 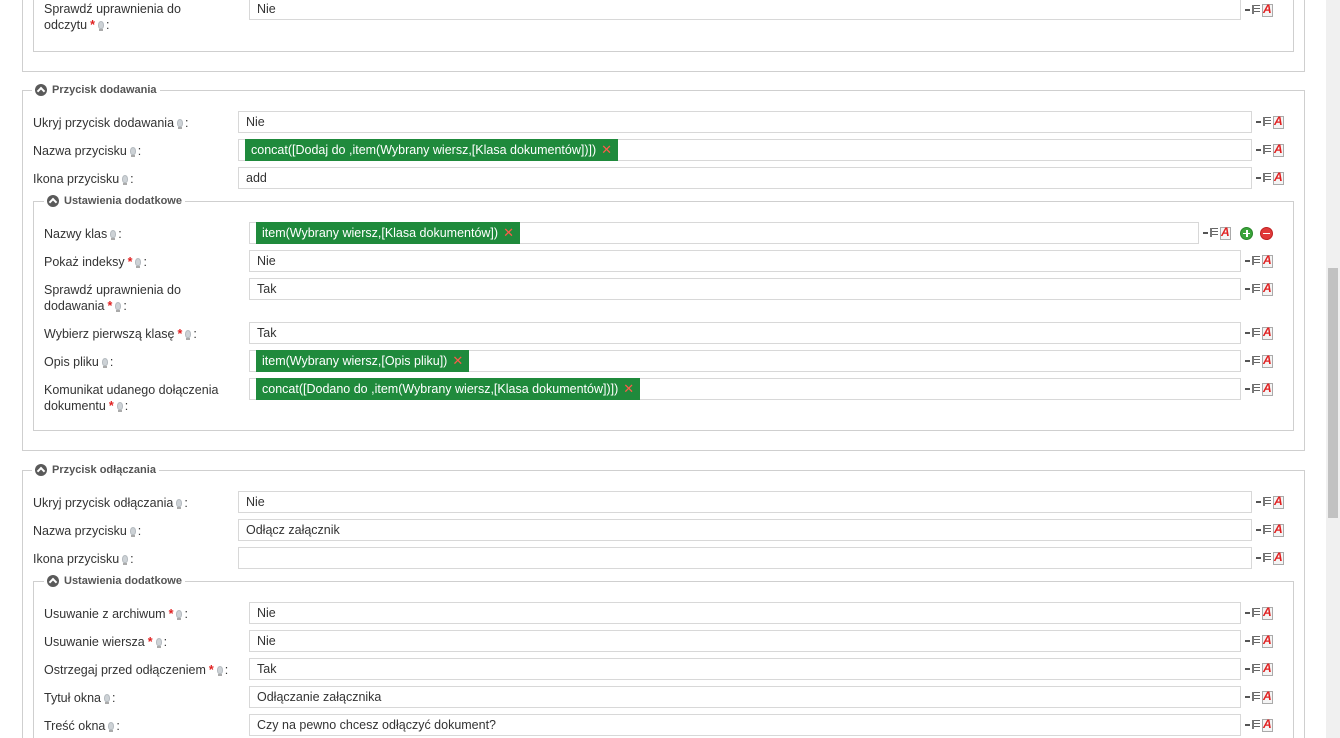 I want to click on label-check-add: Sprawdź uprawnienia do dodawania *:, so click(x=112, y=298).